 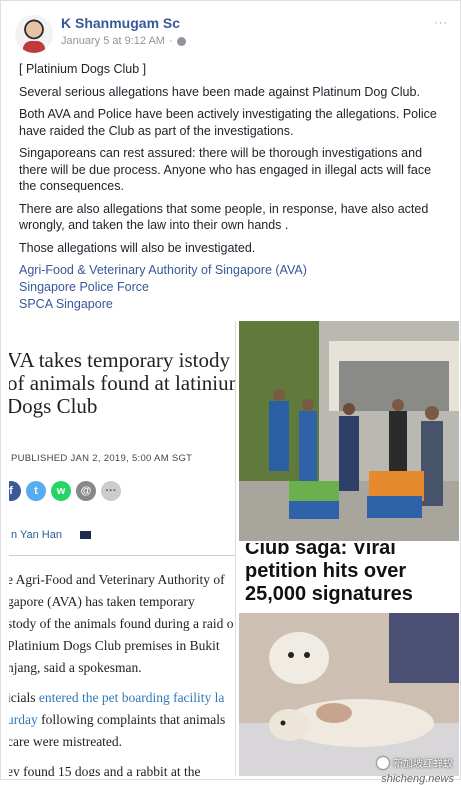 I want to click on more-share-icon: ···, so click(x=111, y=491).